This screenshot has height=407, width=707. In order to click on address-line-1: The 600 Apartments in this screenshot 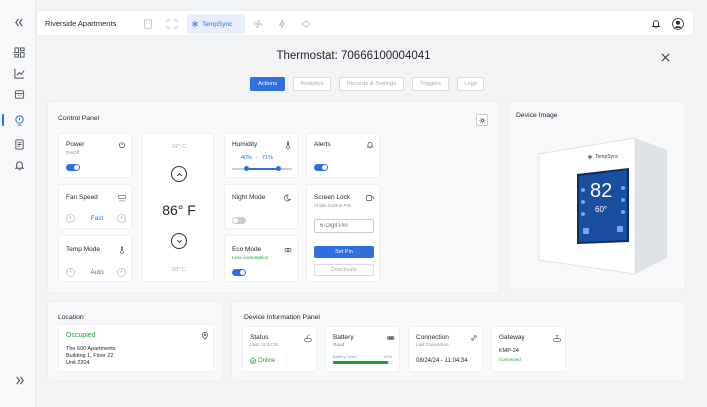, I will do `click(91, 349)`.